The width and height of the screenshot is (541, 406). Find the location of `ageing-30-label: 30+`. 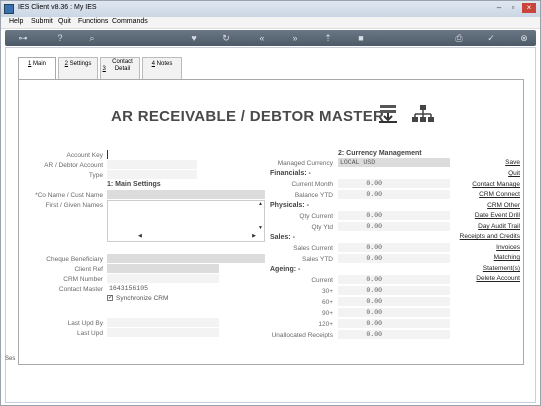

ageing-30-label: 30+ is located at coordinates (327, 291).